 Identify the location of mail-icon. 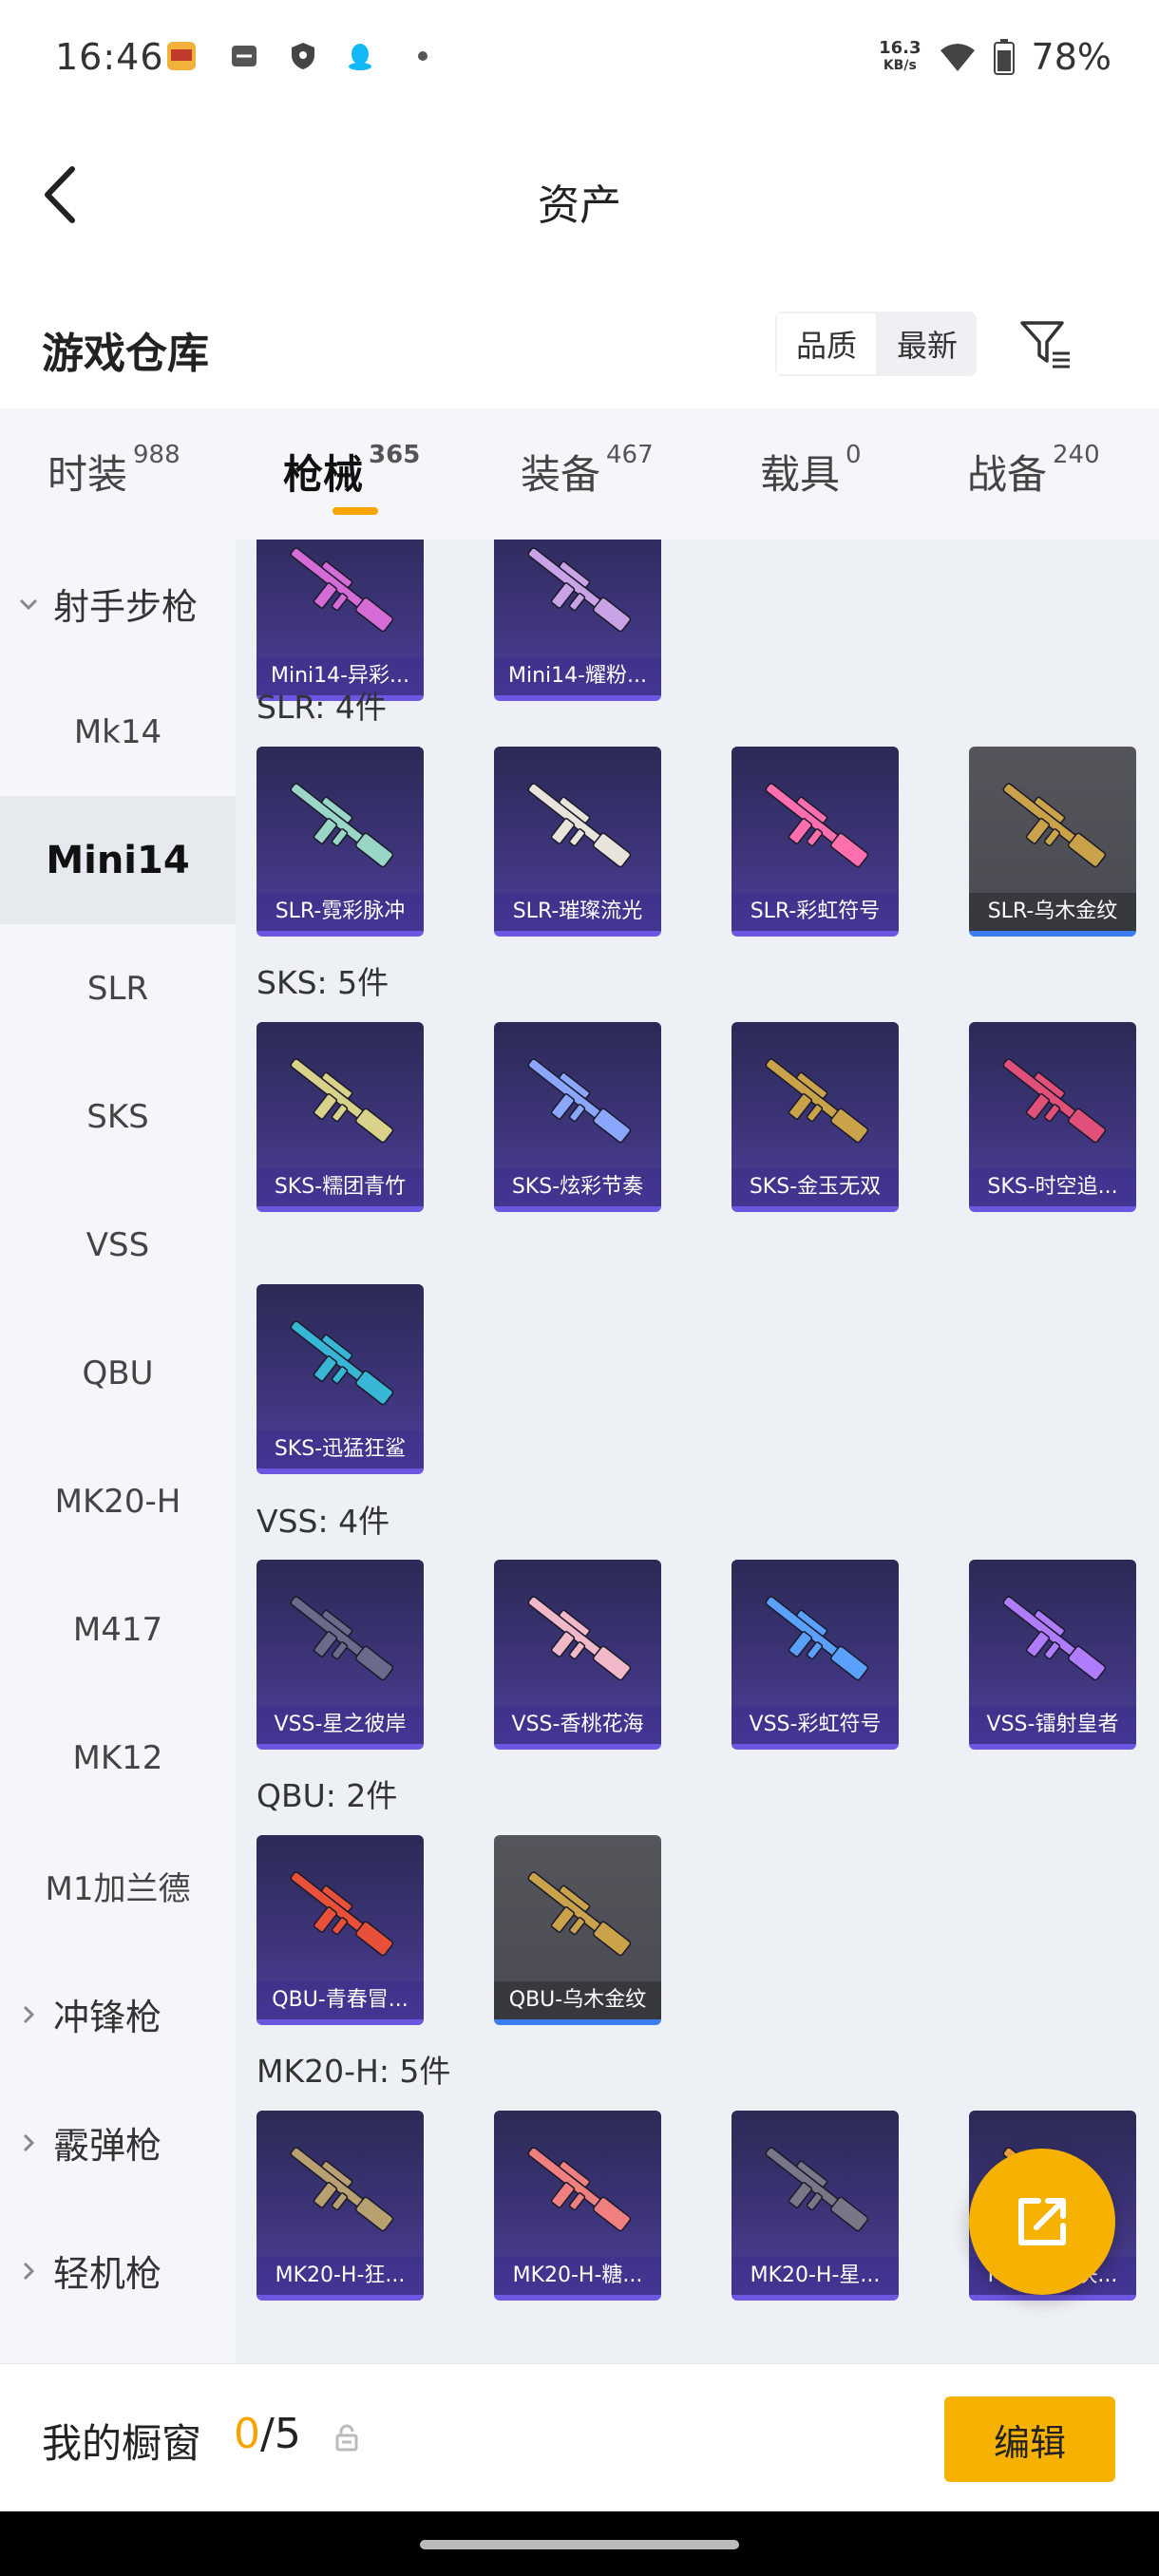
(244, 56).